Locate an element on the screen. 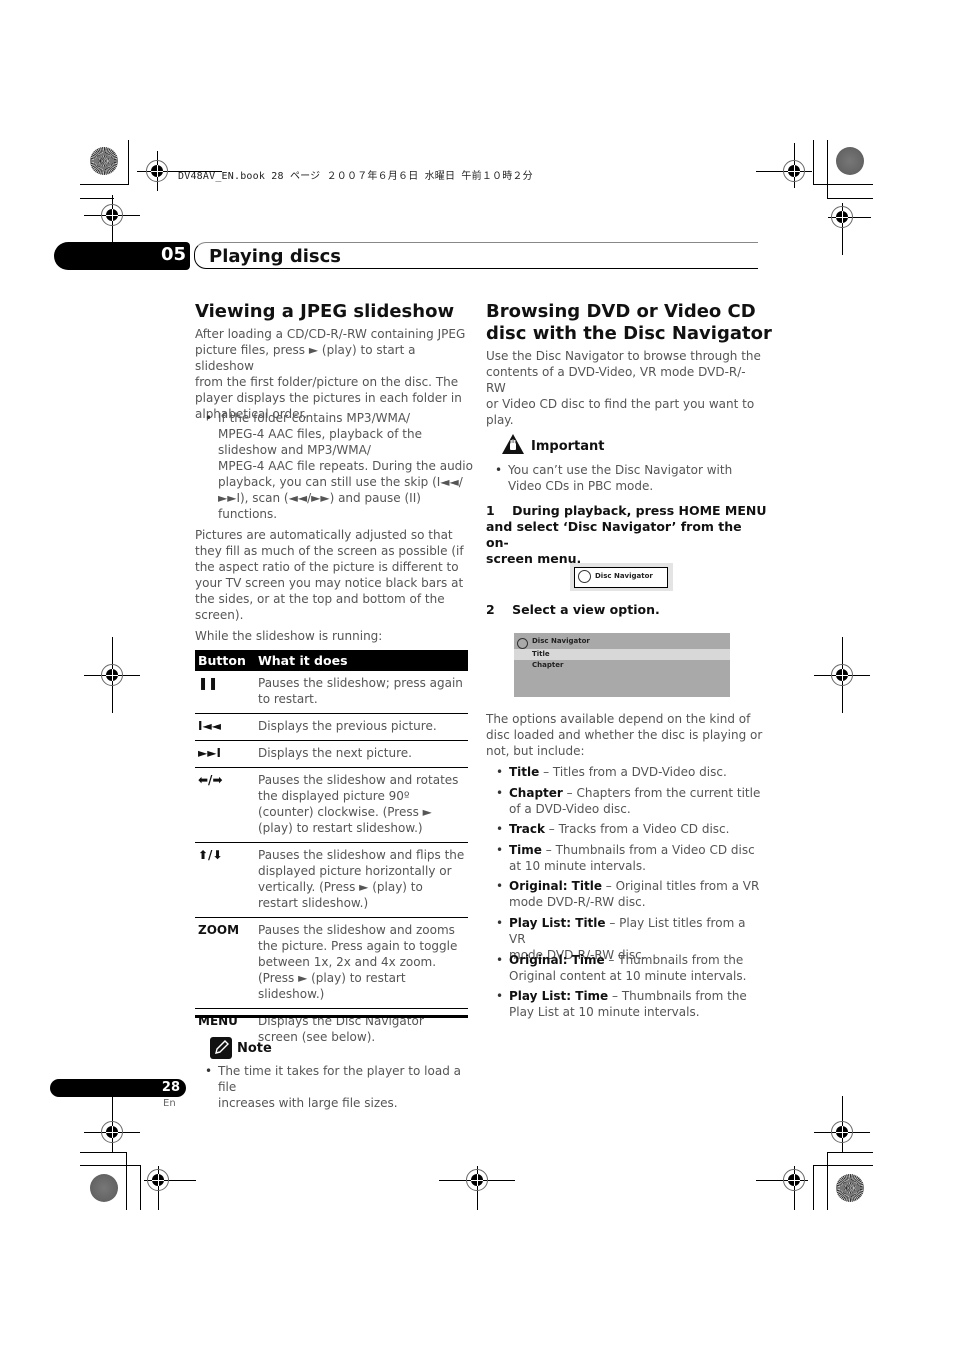  text-line: MPEG-4 AAC files, playback of the is located at coordinates (320, 434).